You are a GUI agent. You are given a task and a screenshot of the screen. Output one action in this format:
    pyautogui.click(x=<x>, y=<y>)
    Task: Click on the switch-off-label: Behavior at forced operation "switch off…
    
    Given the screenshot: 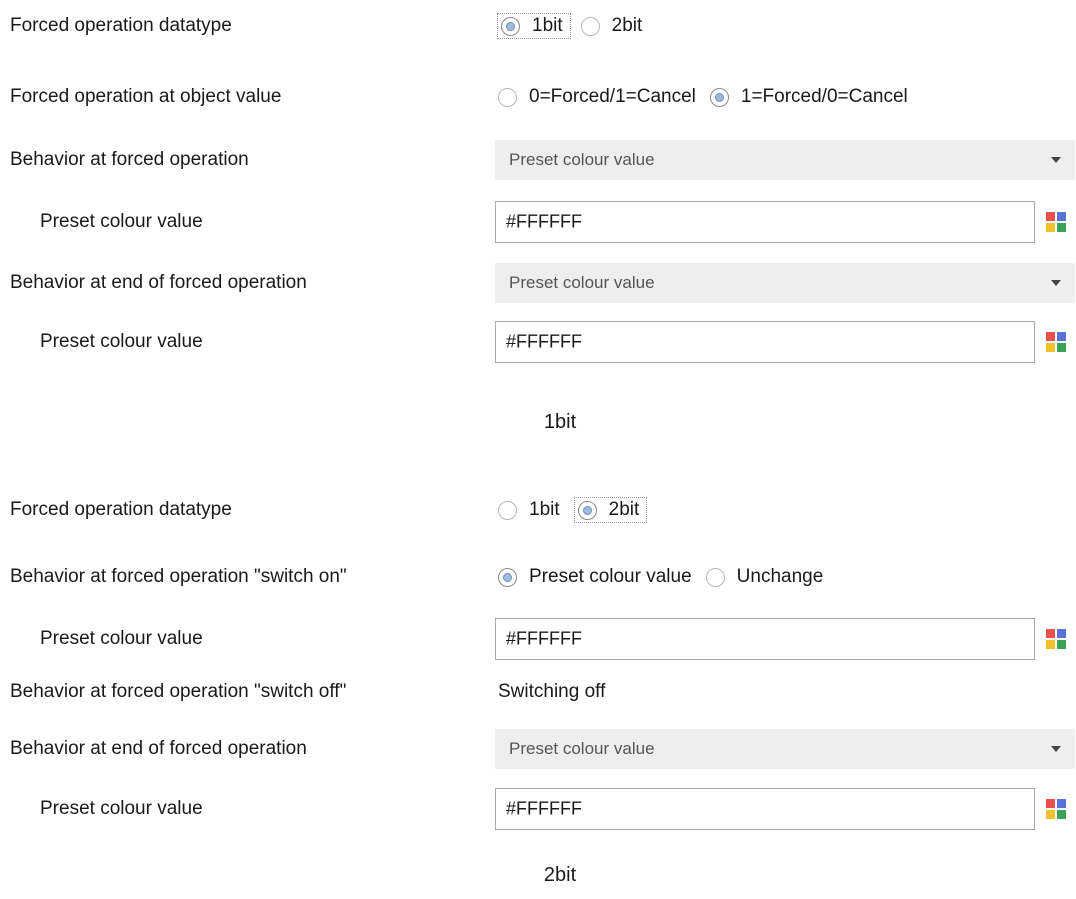 What is the action you would take?
    pyautogui.click(x=178, y=691)
    